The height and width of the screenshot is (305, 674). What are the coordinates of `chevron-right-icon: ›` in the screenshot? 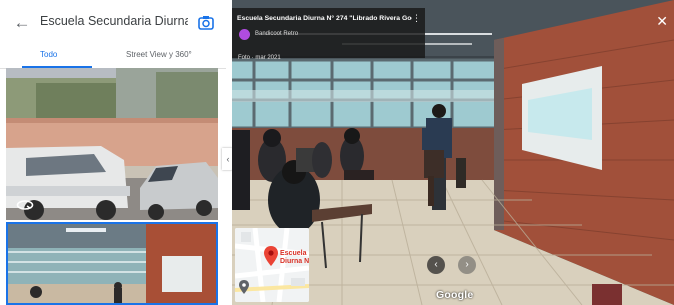 It's located at (467, 264).